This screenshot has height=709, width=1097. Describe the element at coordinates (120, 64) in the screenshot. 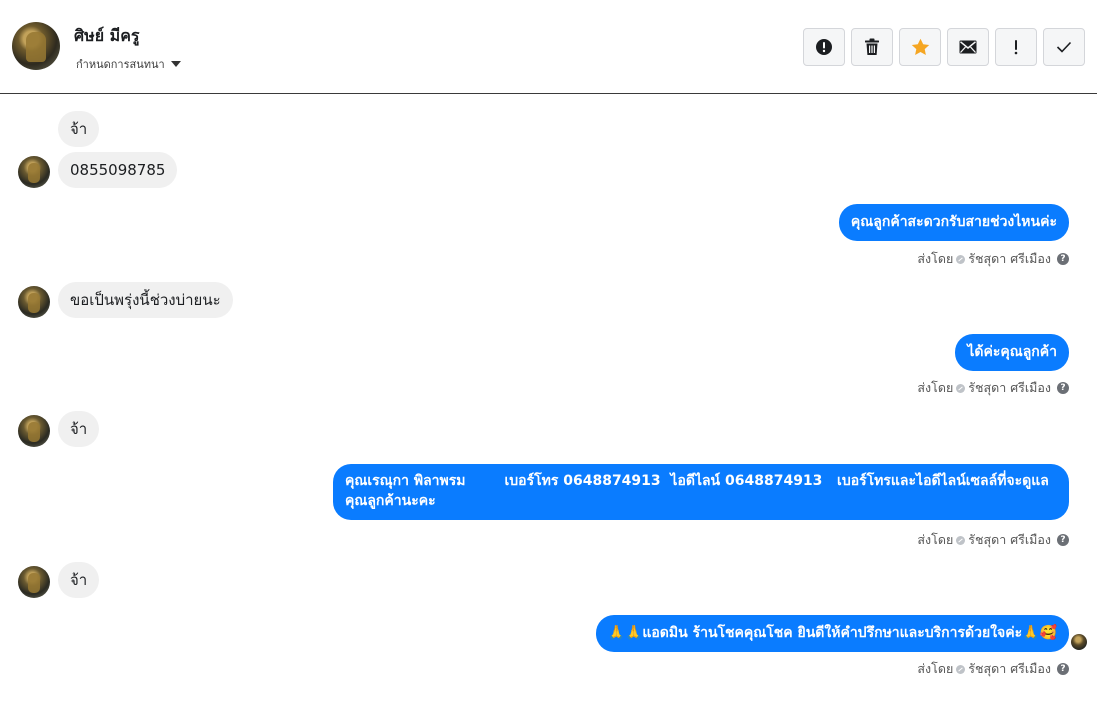

I see `assign-conversation-label: กำหนดการสนทนา` at that location.